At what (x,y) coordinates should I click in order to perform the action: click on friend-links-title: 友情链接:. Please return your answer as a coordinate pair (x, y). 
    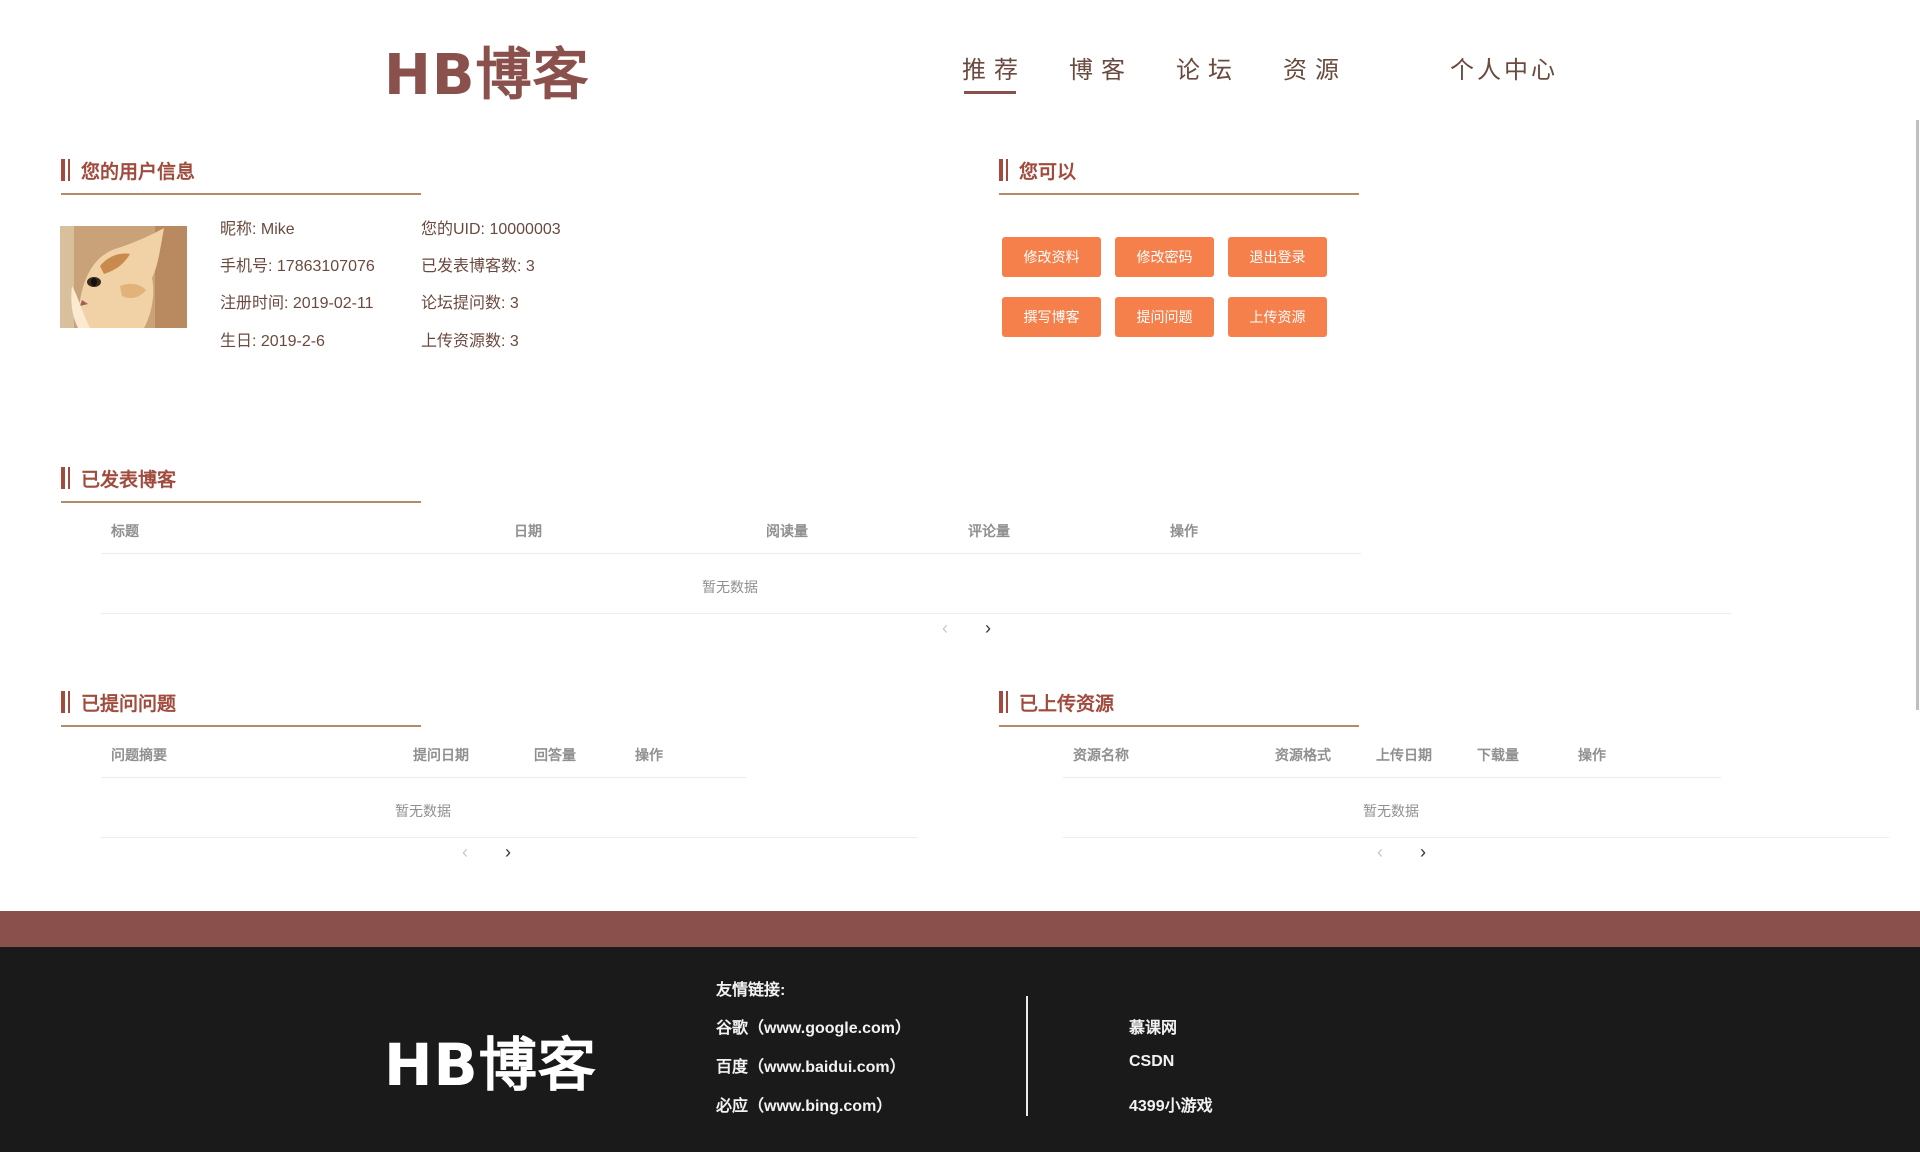
    Looking at the image, I should click on (751, 990).